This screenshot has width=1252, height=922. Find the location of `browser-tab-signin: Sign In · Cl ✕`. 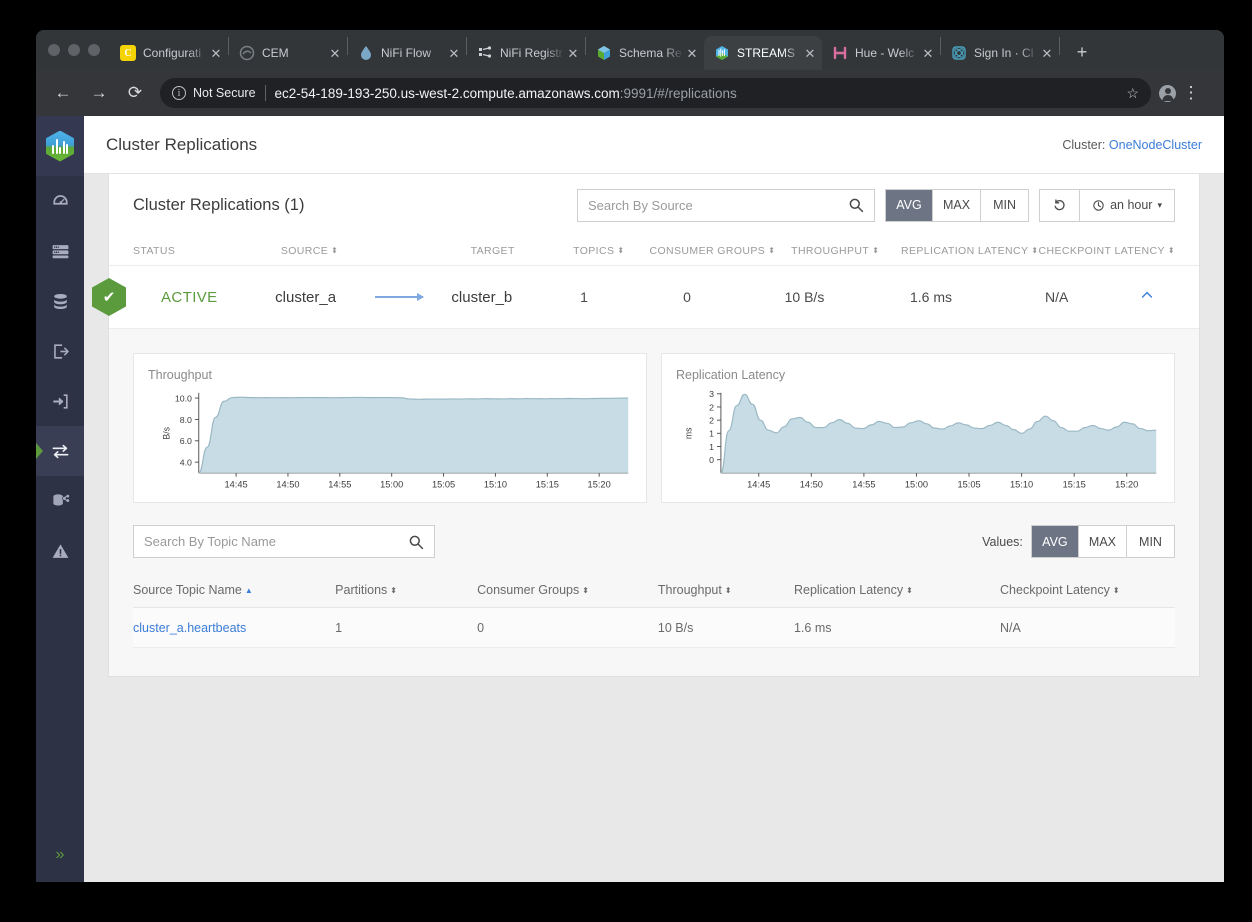

browser-tab-signin: Sign In · Cl ✕ is located at coordinates (1000, 53).